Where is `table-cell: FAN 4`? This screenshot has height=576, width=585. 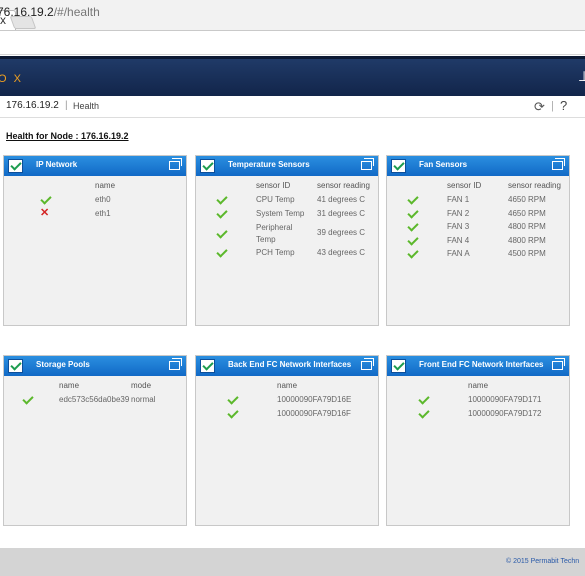
table-cell: FAN 4 is located at coordinates (458, 240).